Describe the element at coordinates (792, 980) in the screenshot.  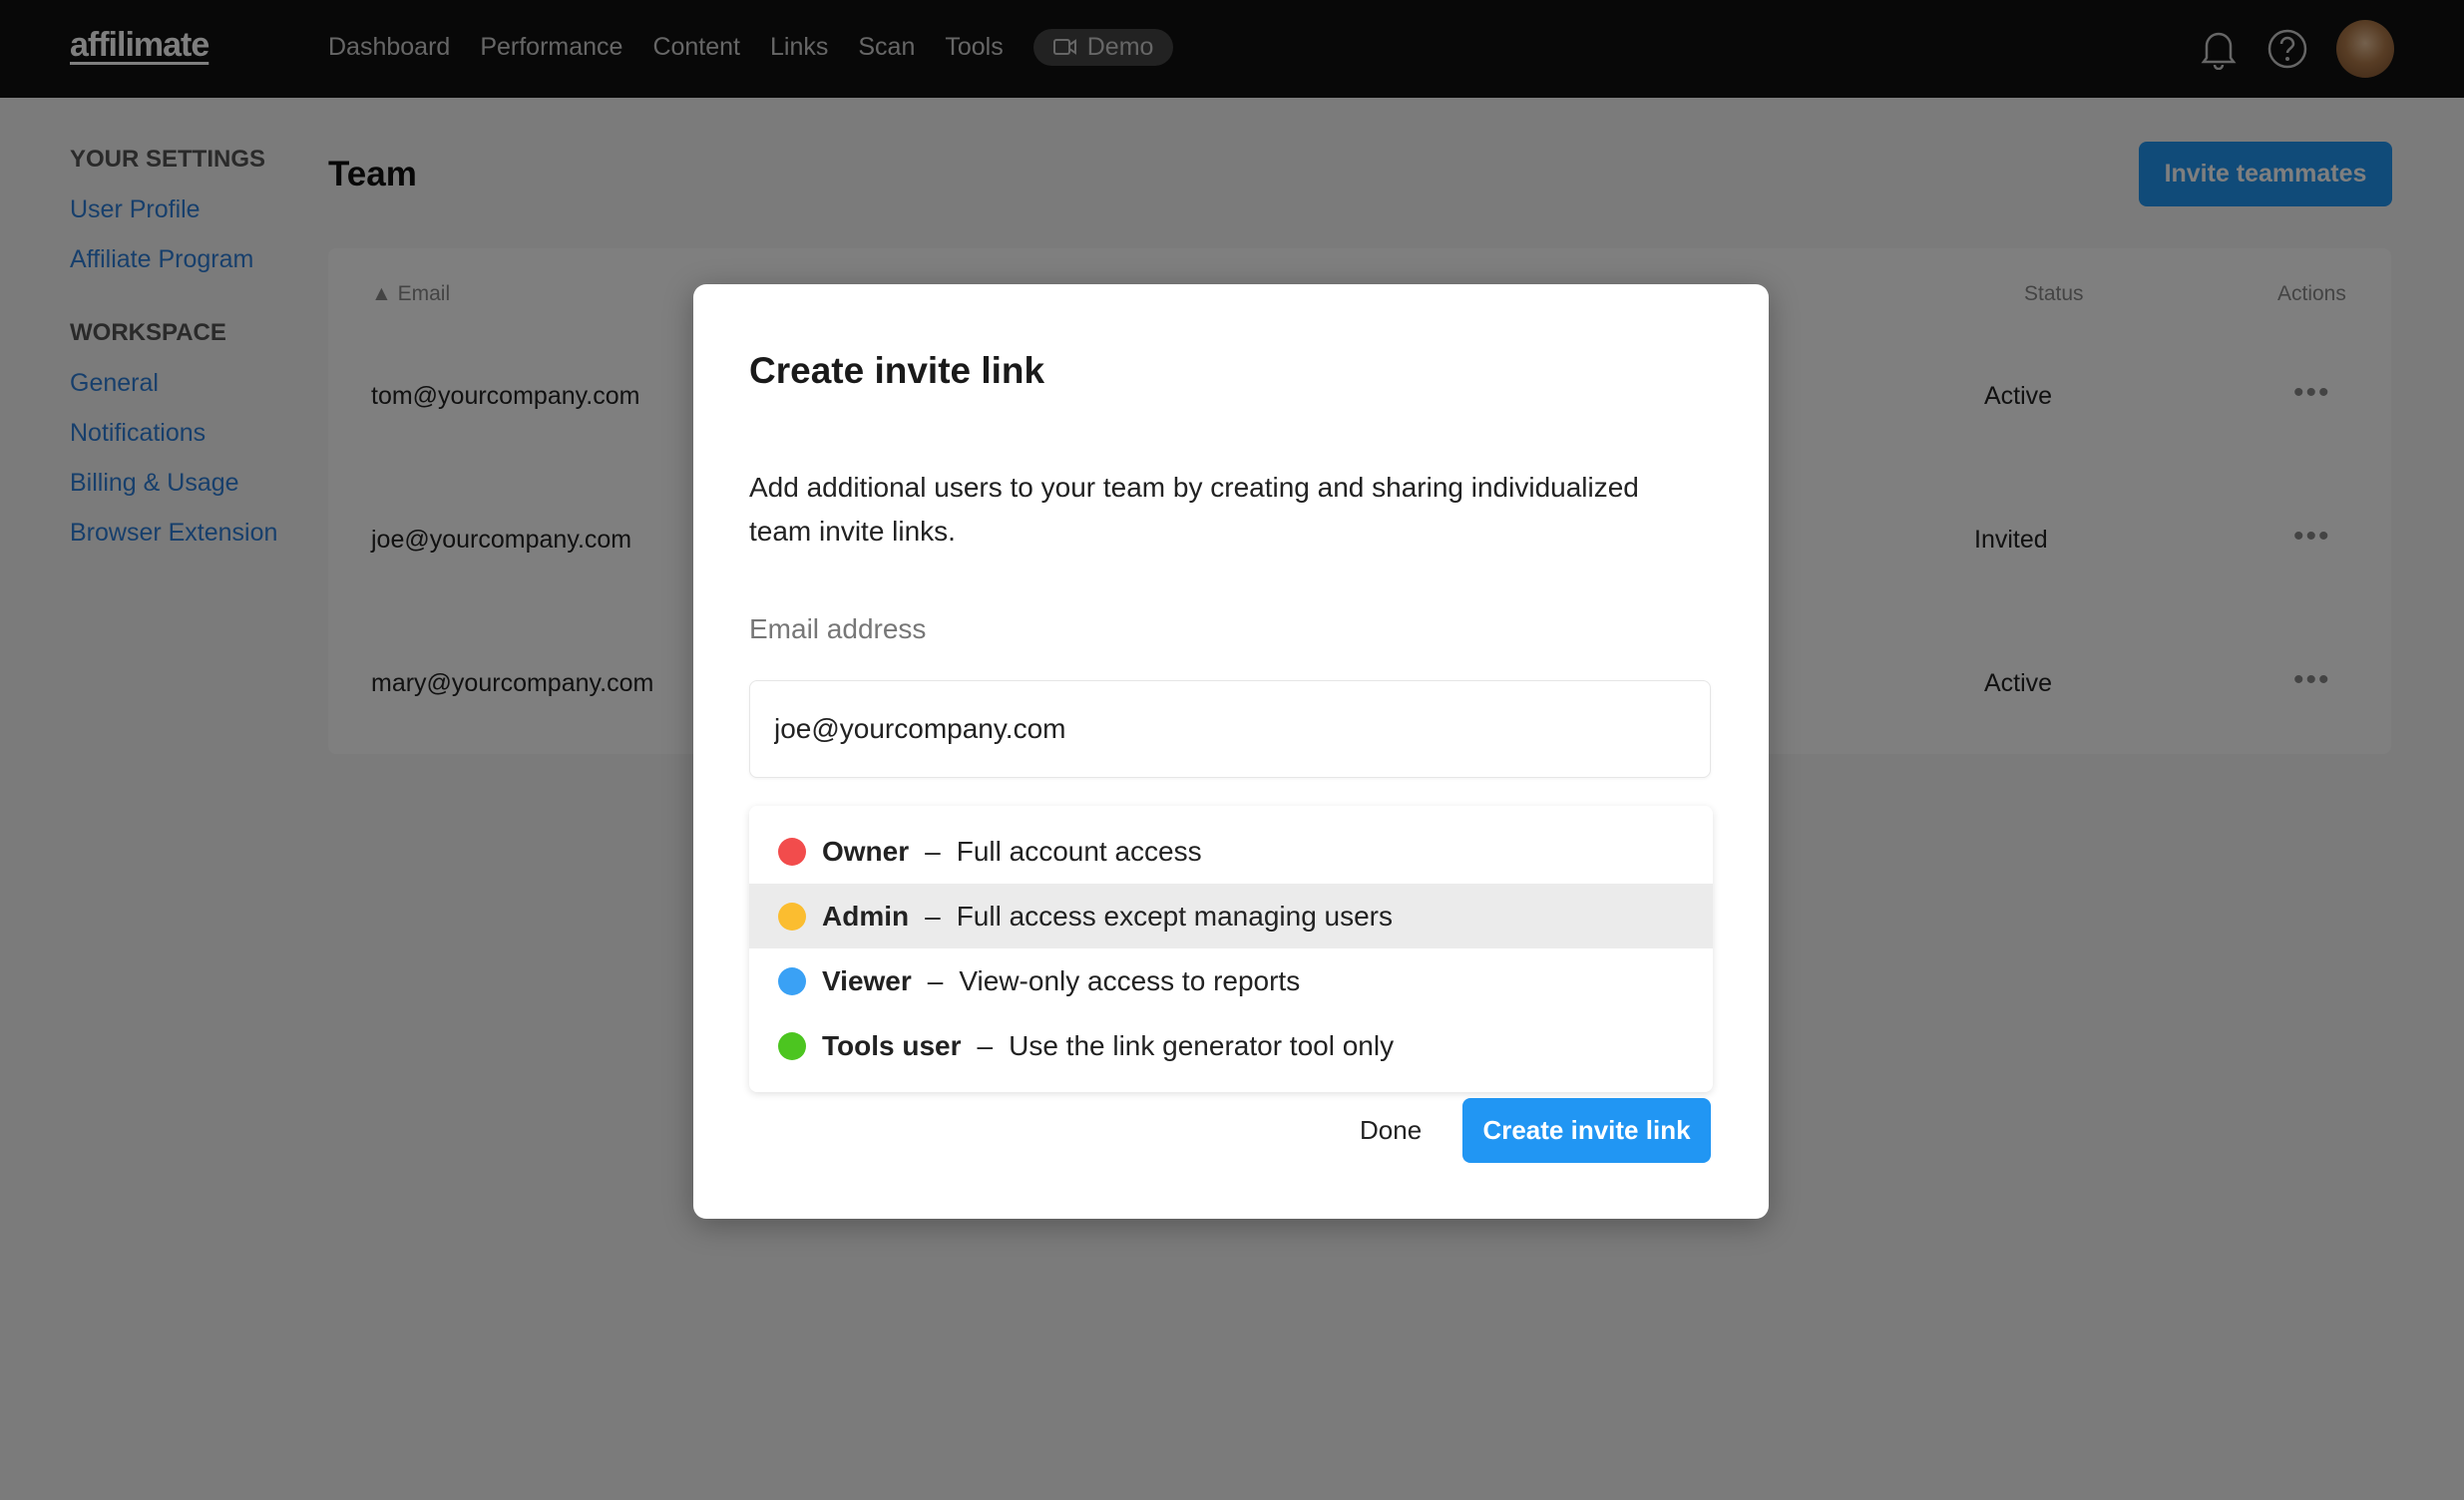
I see `blue-dot-icon` at that location.